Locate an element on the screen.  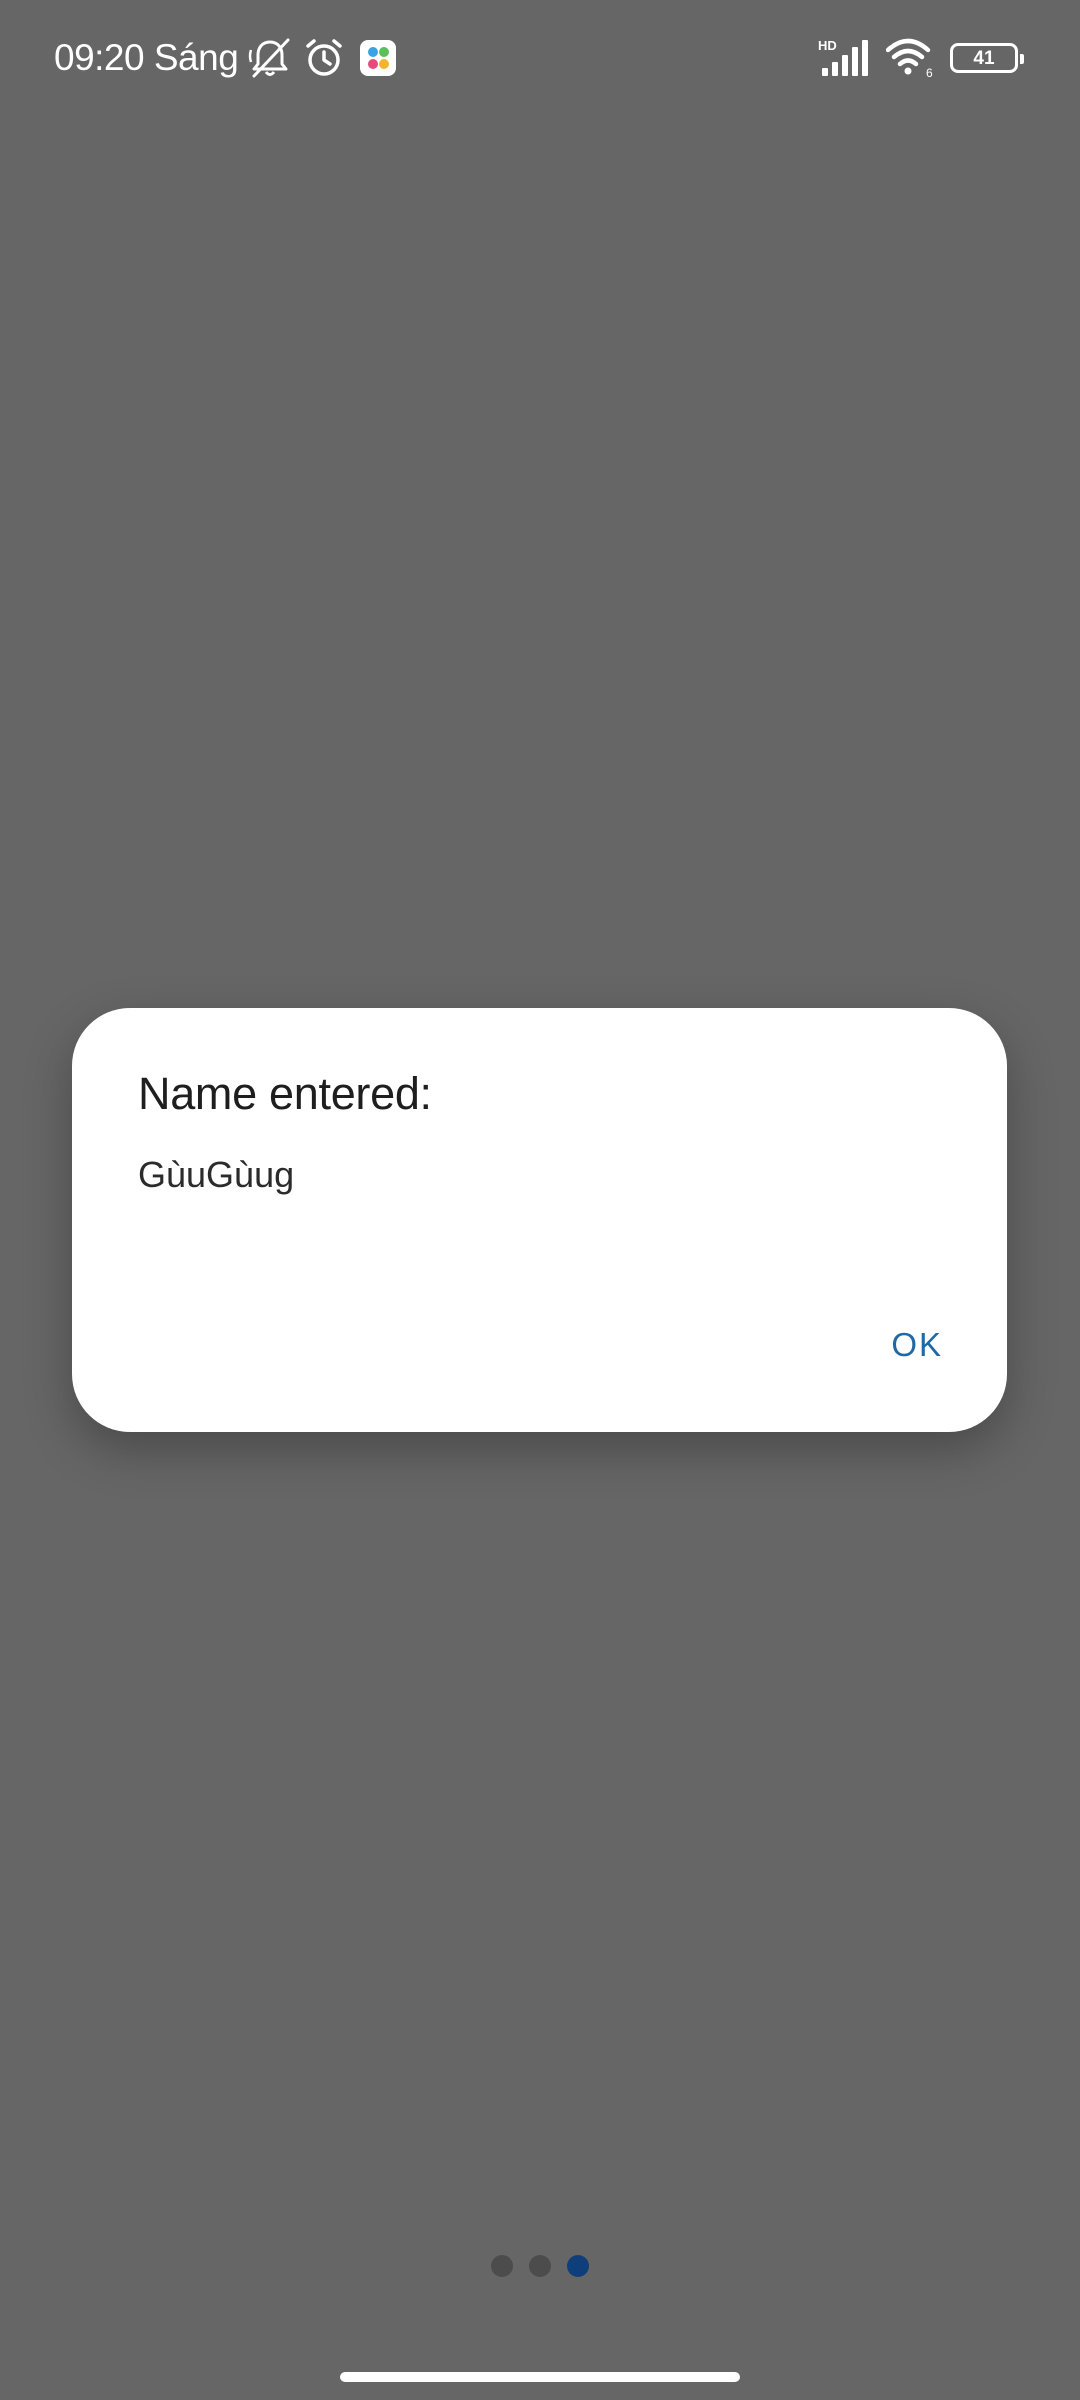
network-type-label: HD is located at coordinates (827, 45).